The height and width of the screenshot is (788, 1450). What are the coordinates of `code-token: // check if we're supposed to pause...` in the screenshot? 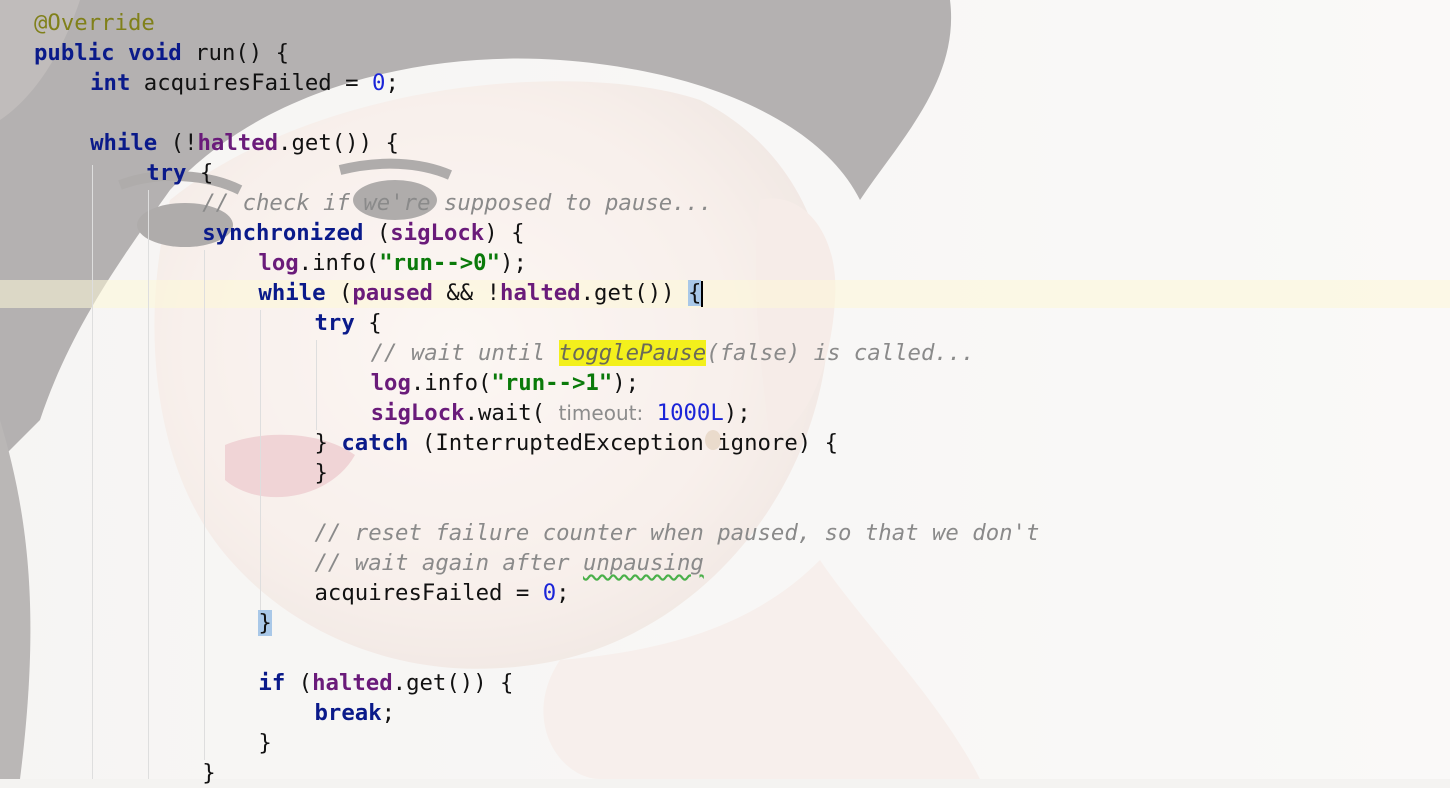 It's located at (457, 203).